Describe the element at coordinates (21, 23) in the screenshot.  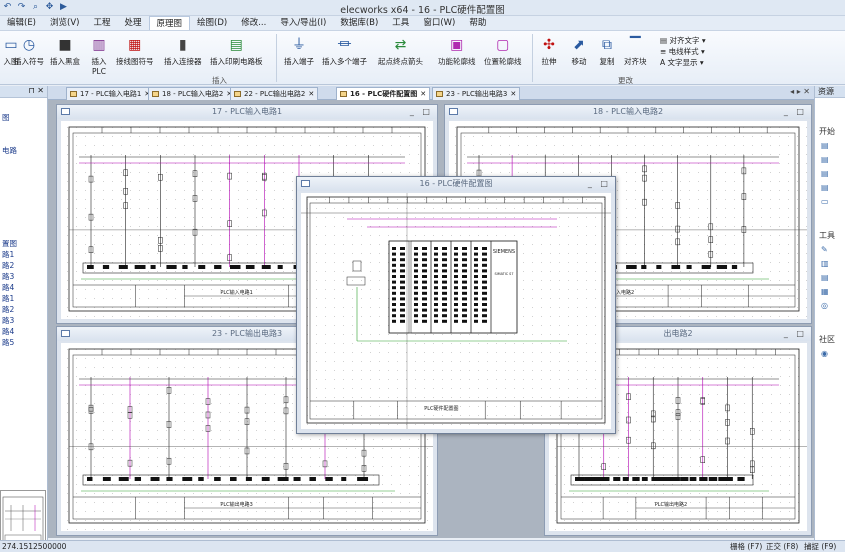
I see `menu-item: 编辑(E)` at that location.